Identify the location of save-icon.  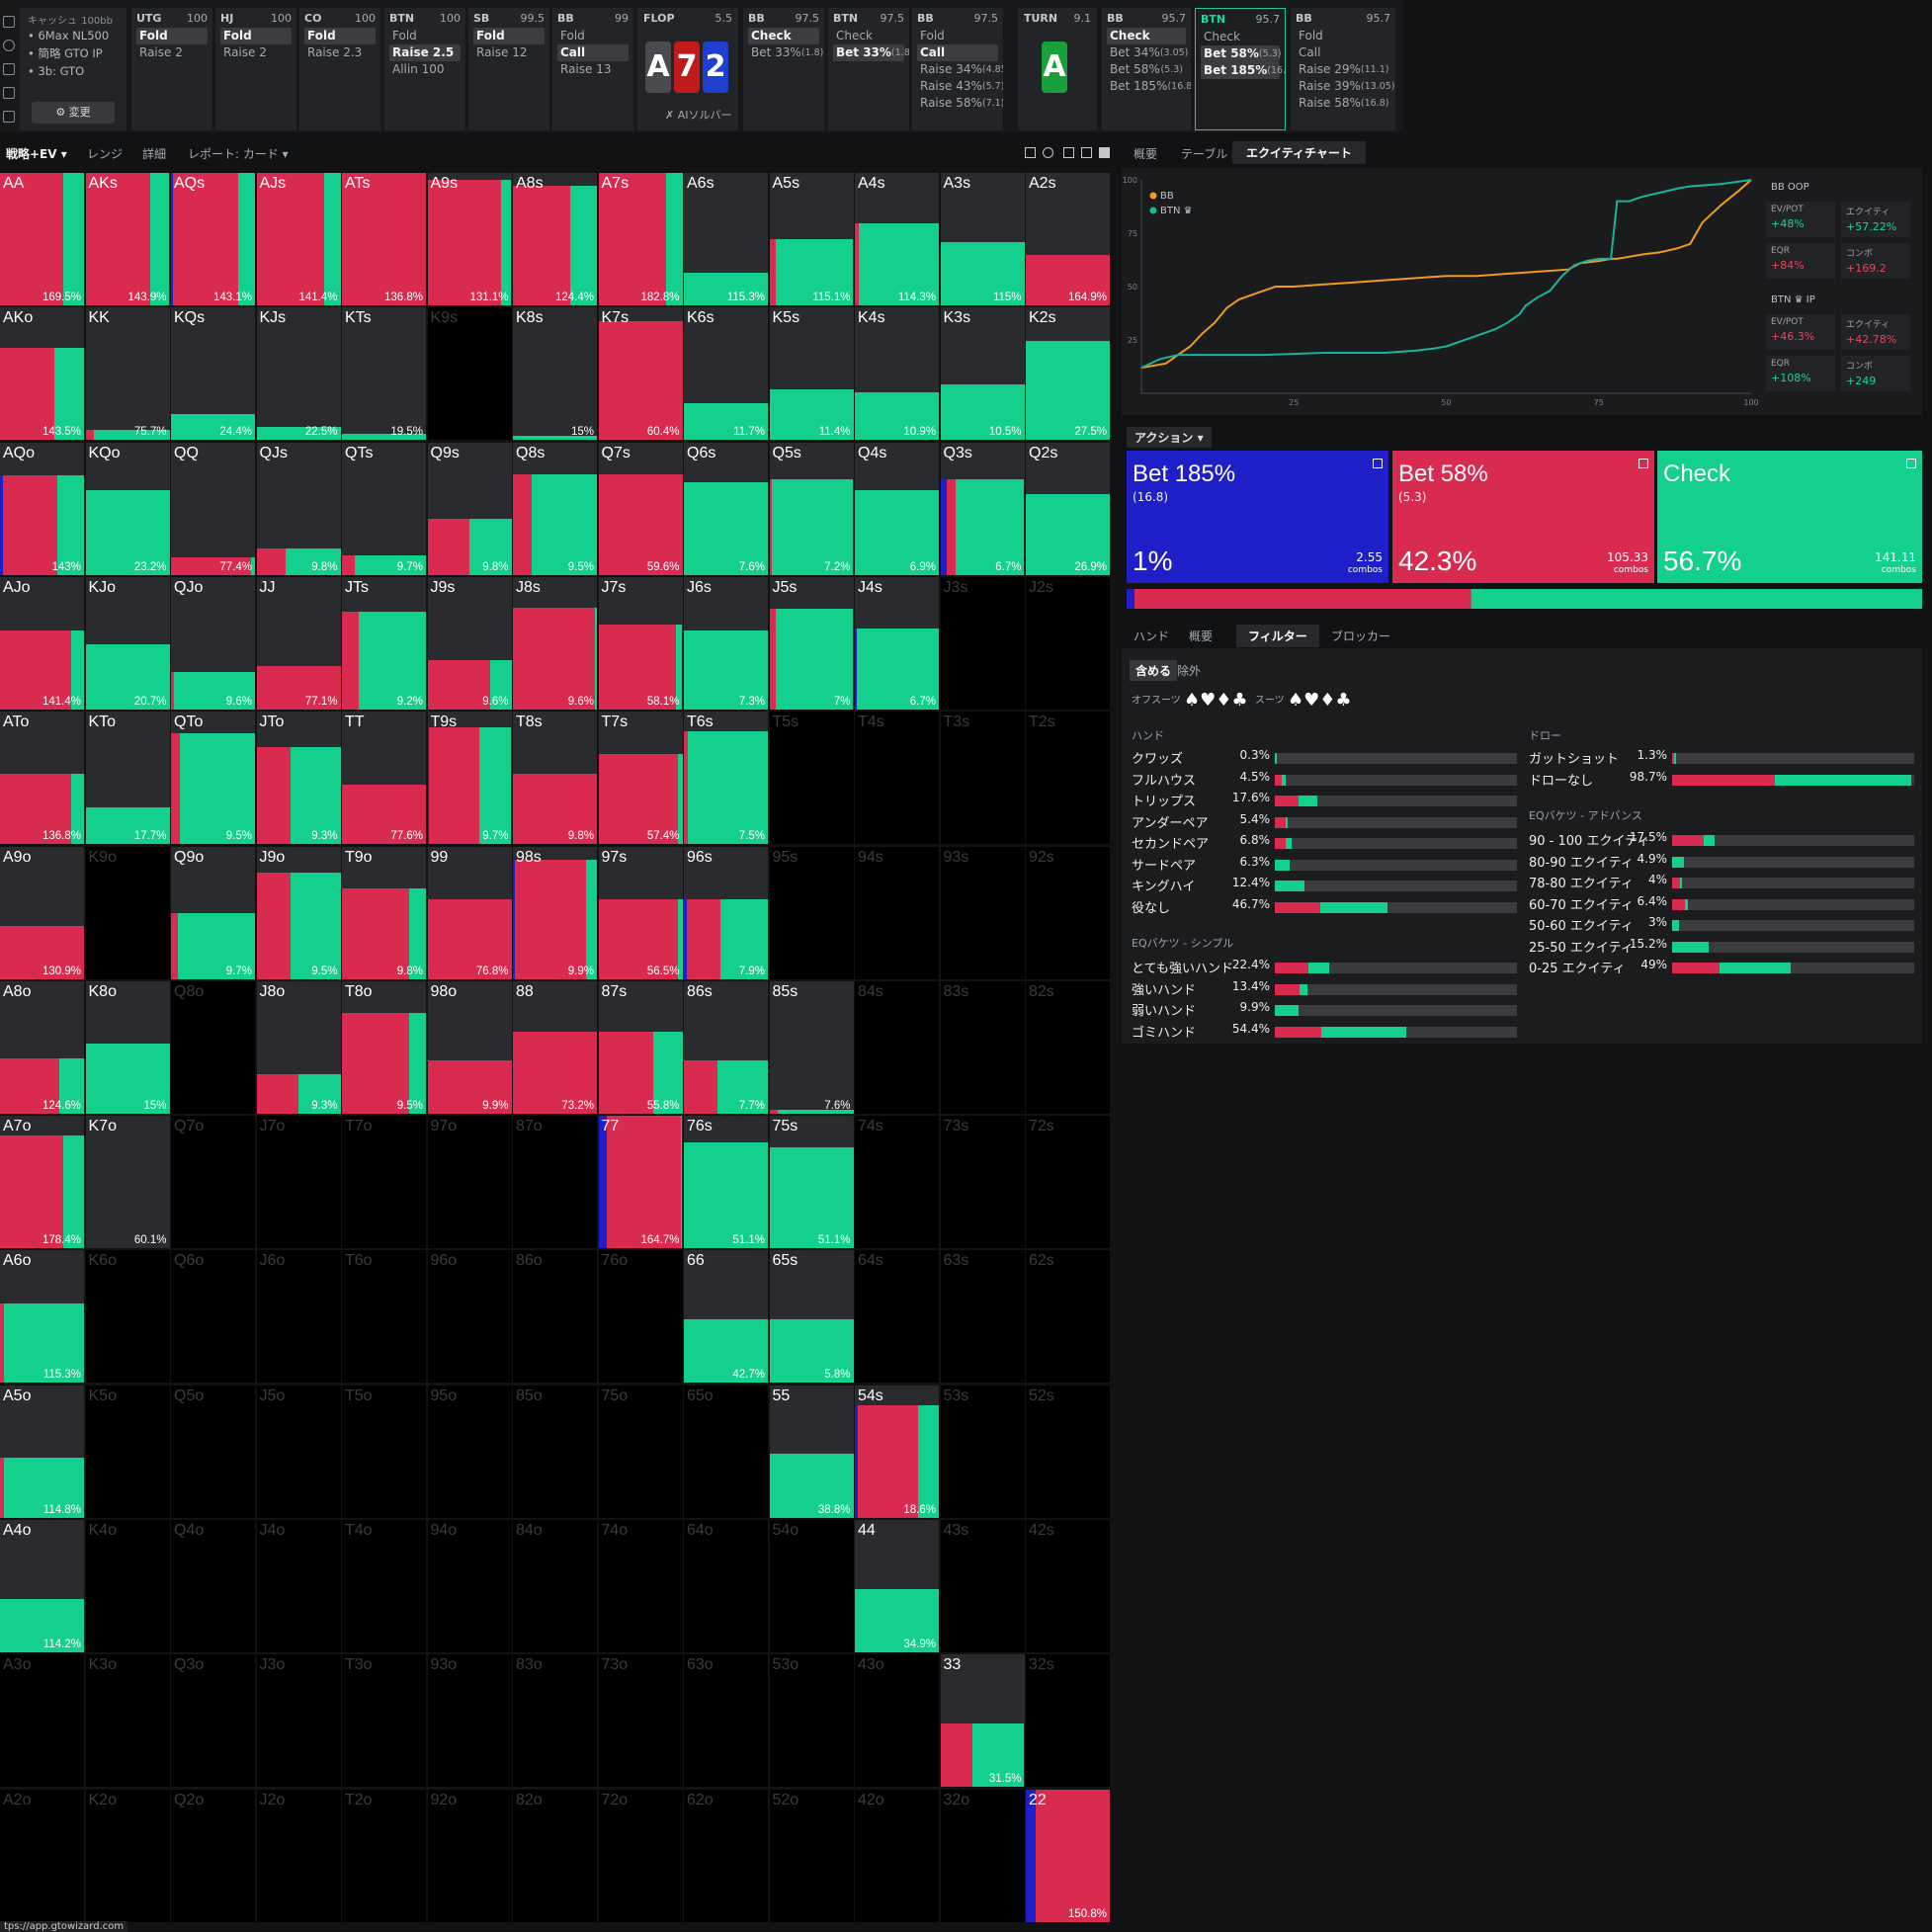
(9, 69).